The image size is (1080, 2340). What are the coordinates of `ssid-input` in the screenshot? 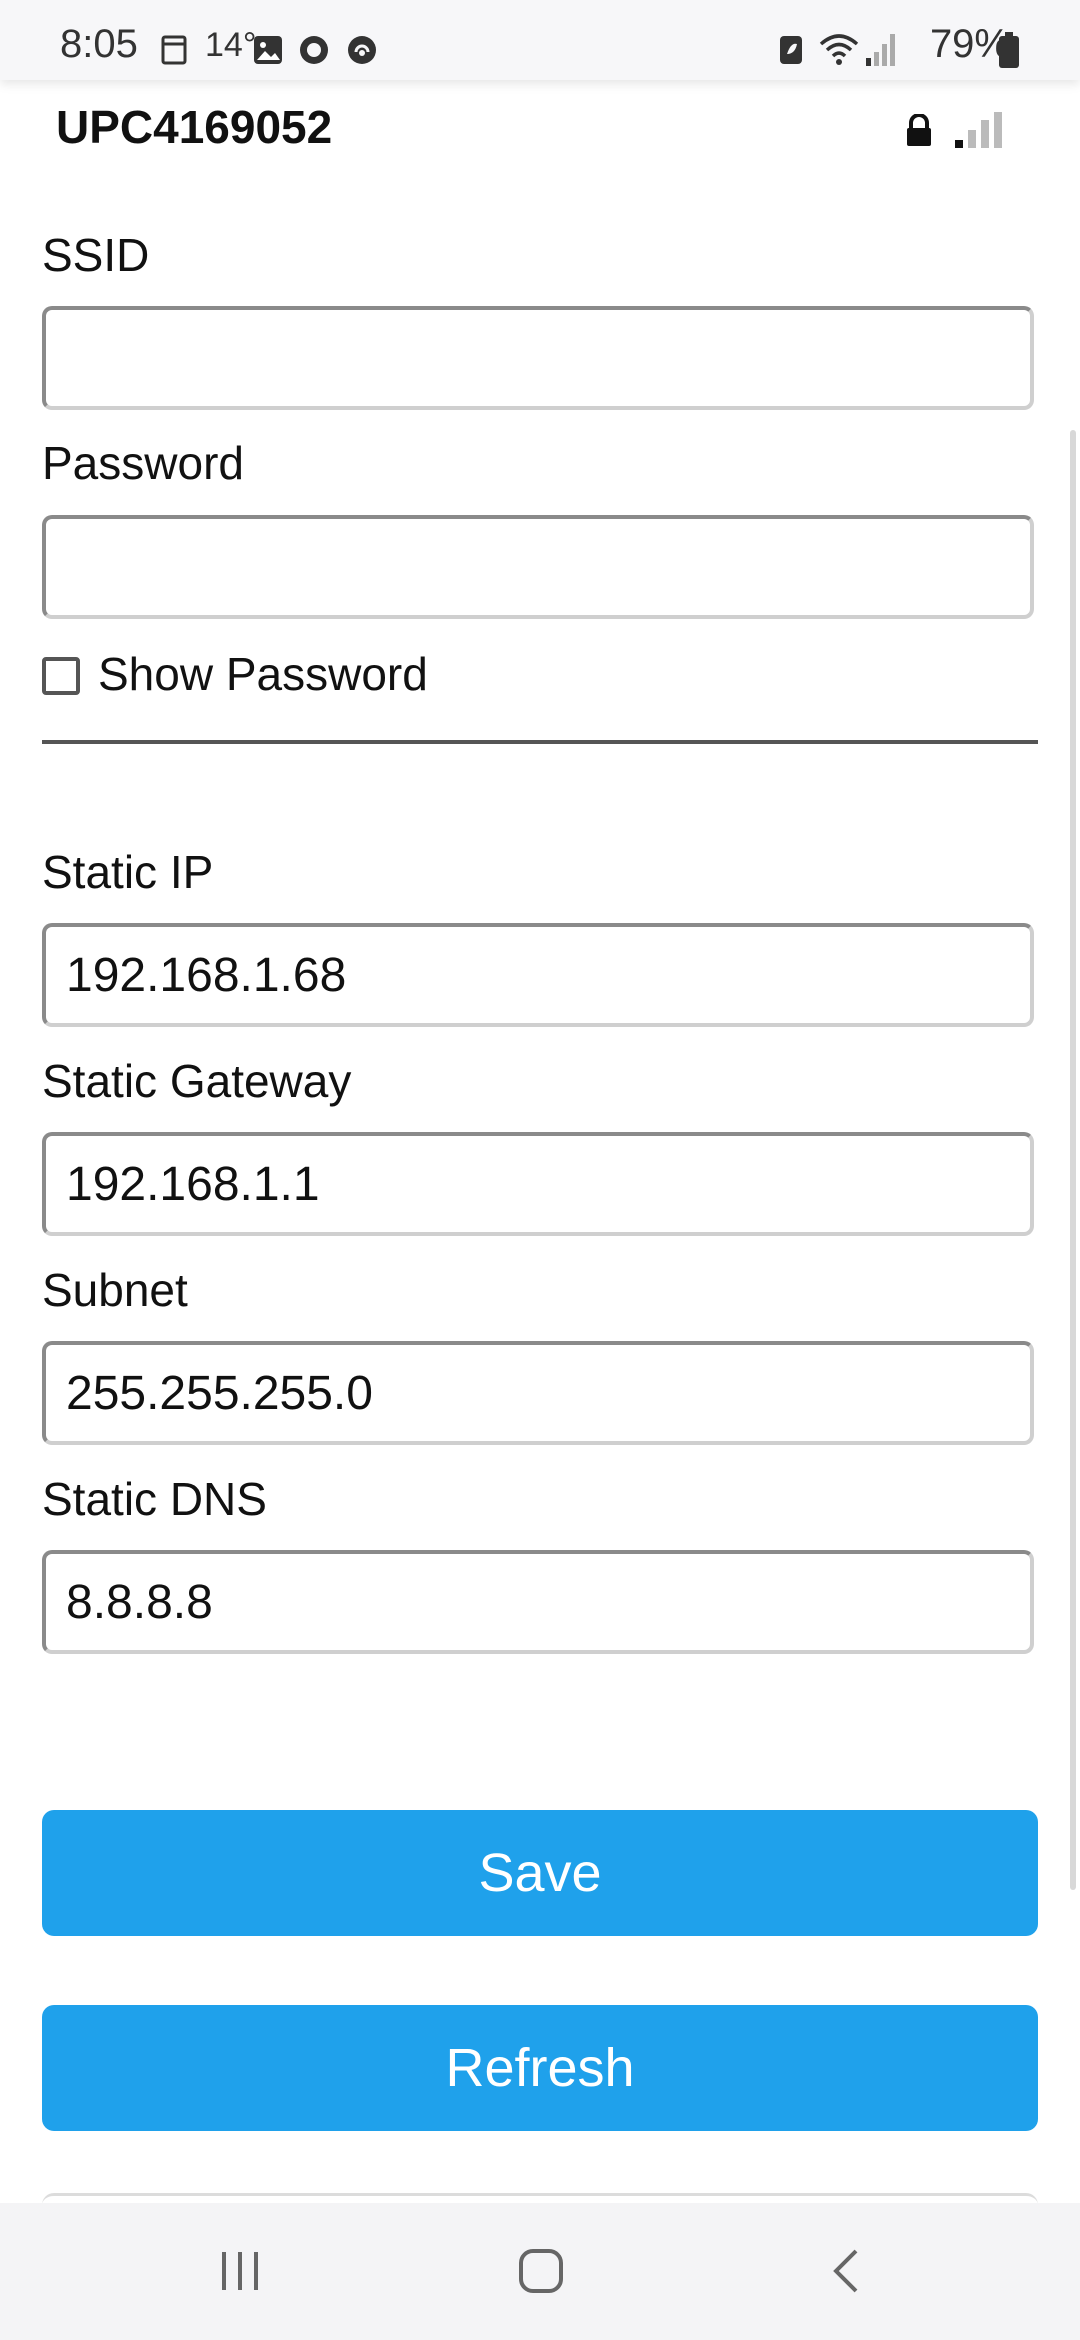 It's located at (538, 358).